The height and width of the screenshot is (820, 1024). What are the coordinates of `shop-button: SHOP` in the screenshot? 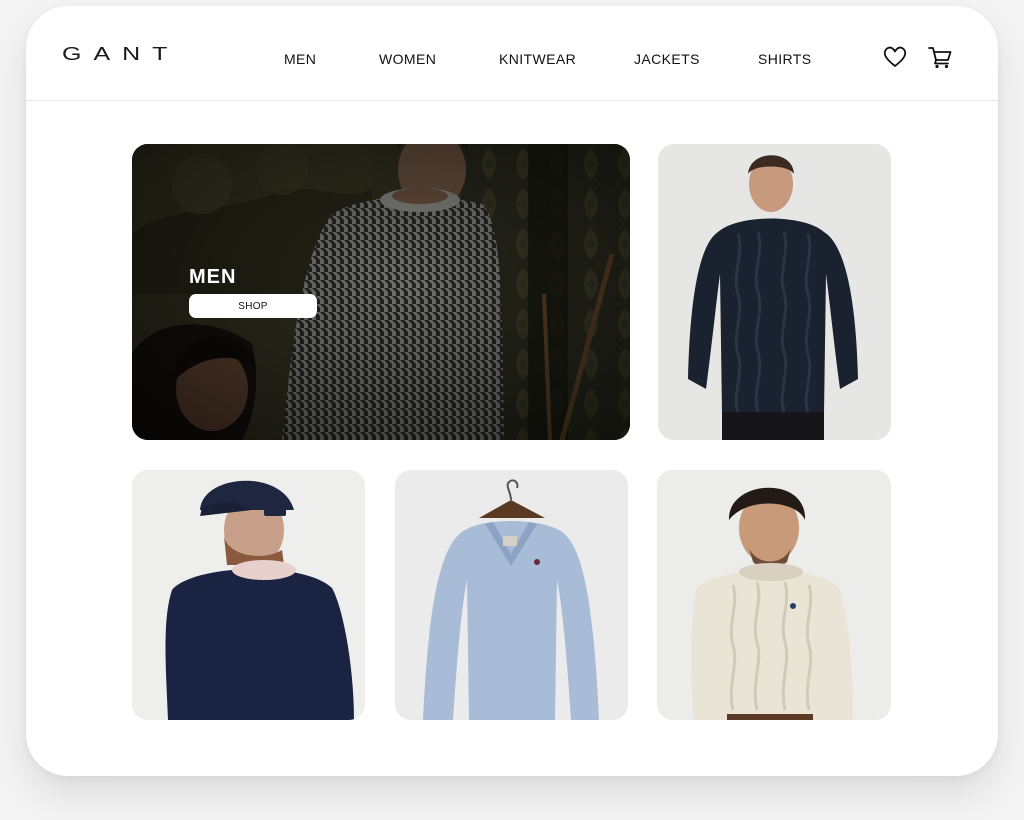 It's located at (253, 306).